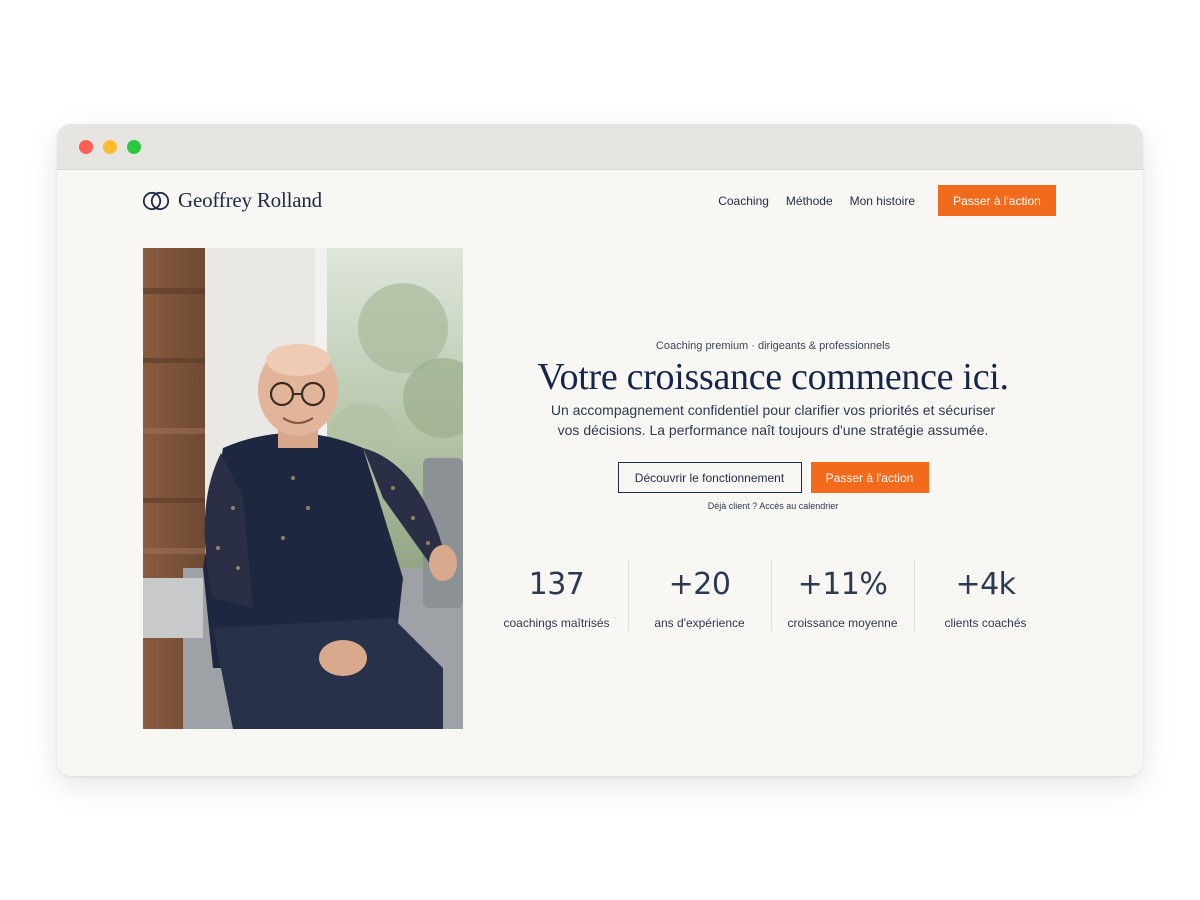 Image resolution: width=1200 pixels, height=900 pixels. What do you see at coordinates (985, 584) in the screenshot?
I see `stat-value: +4k` at bounding box center [985, 584].